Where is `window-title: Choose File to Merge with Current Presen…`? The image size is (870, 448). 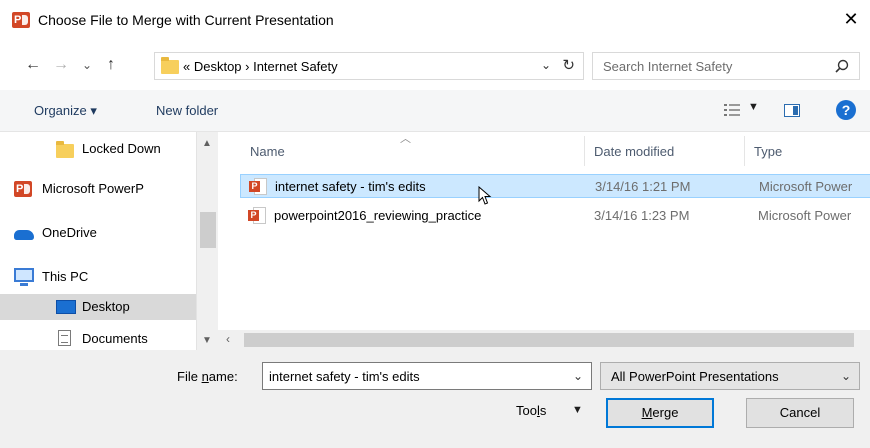
window-title: Choose File to Merge with Current Presen… is located at coordinates (186, 20).